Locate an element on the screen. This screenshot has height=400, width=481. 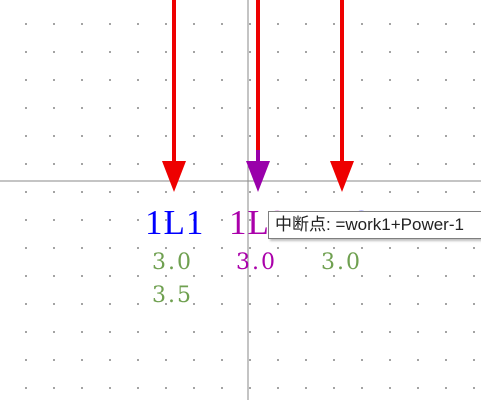
net-1l1-value-2: 3.5 is located at coordinates (172, 295).